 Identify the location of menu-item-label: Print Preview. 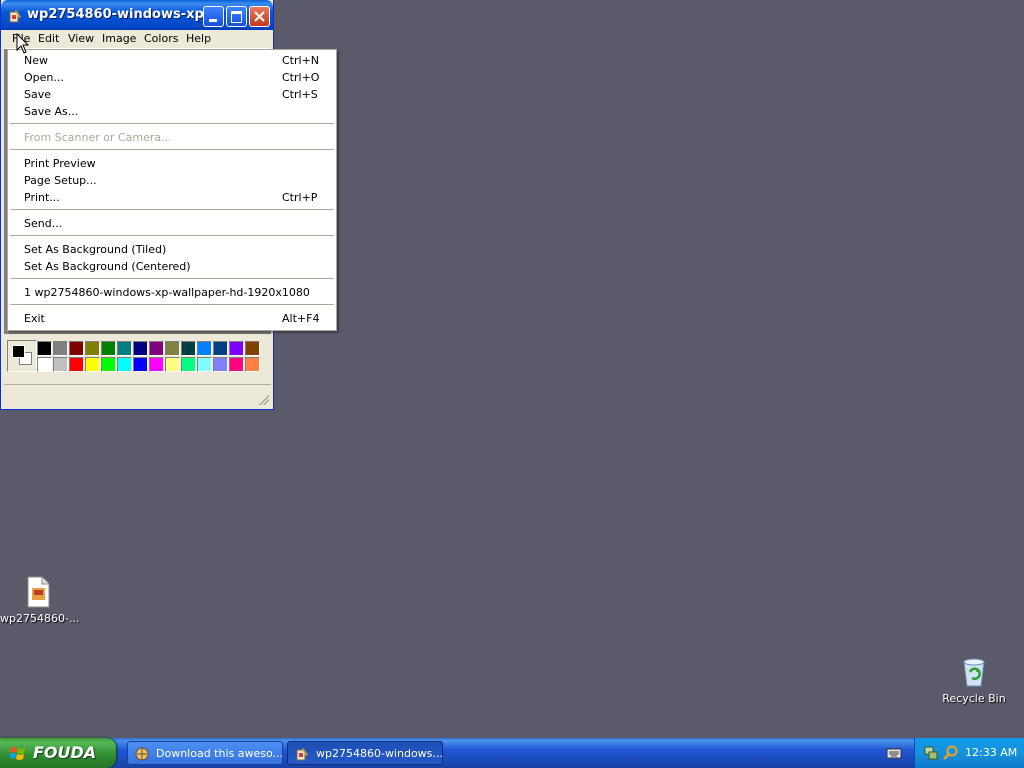
(60, 163).